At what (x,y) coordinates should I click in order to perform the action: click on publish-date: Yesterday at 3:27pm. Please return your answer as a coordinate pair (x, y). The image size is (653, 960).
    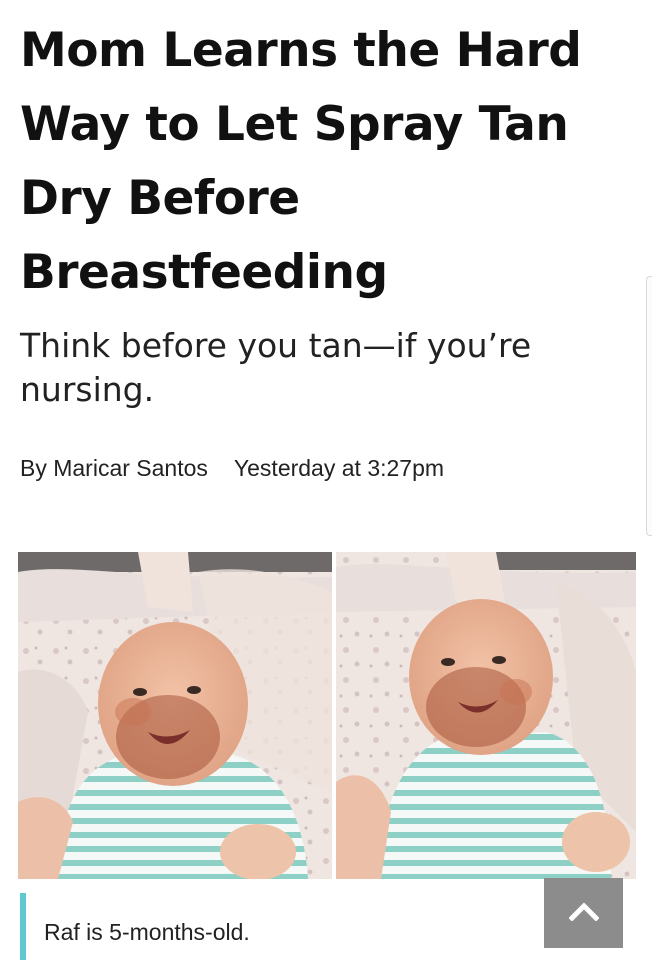
    Looking at the image, I should click on (339, 468).